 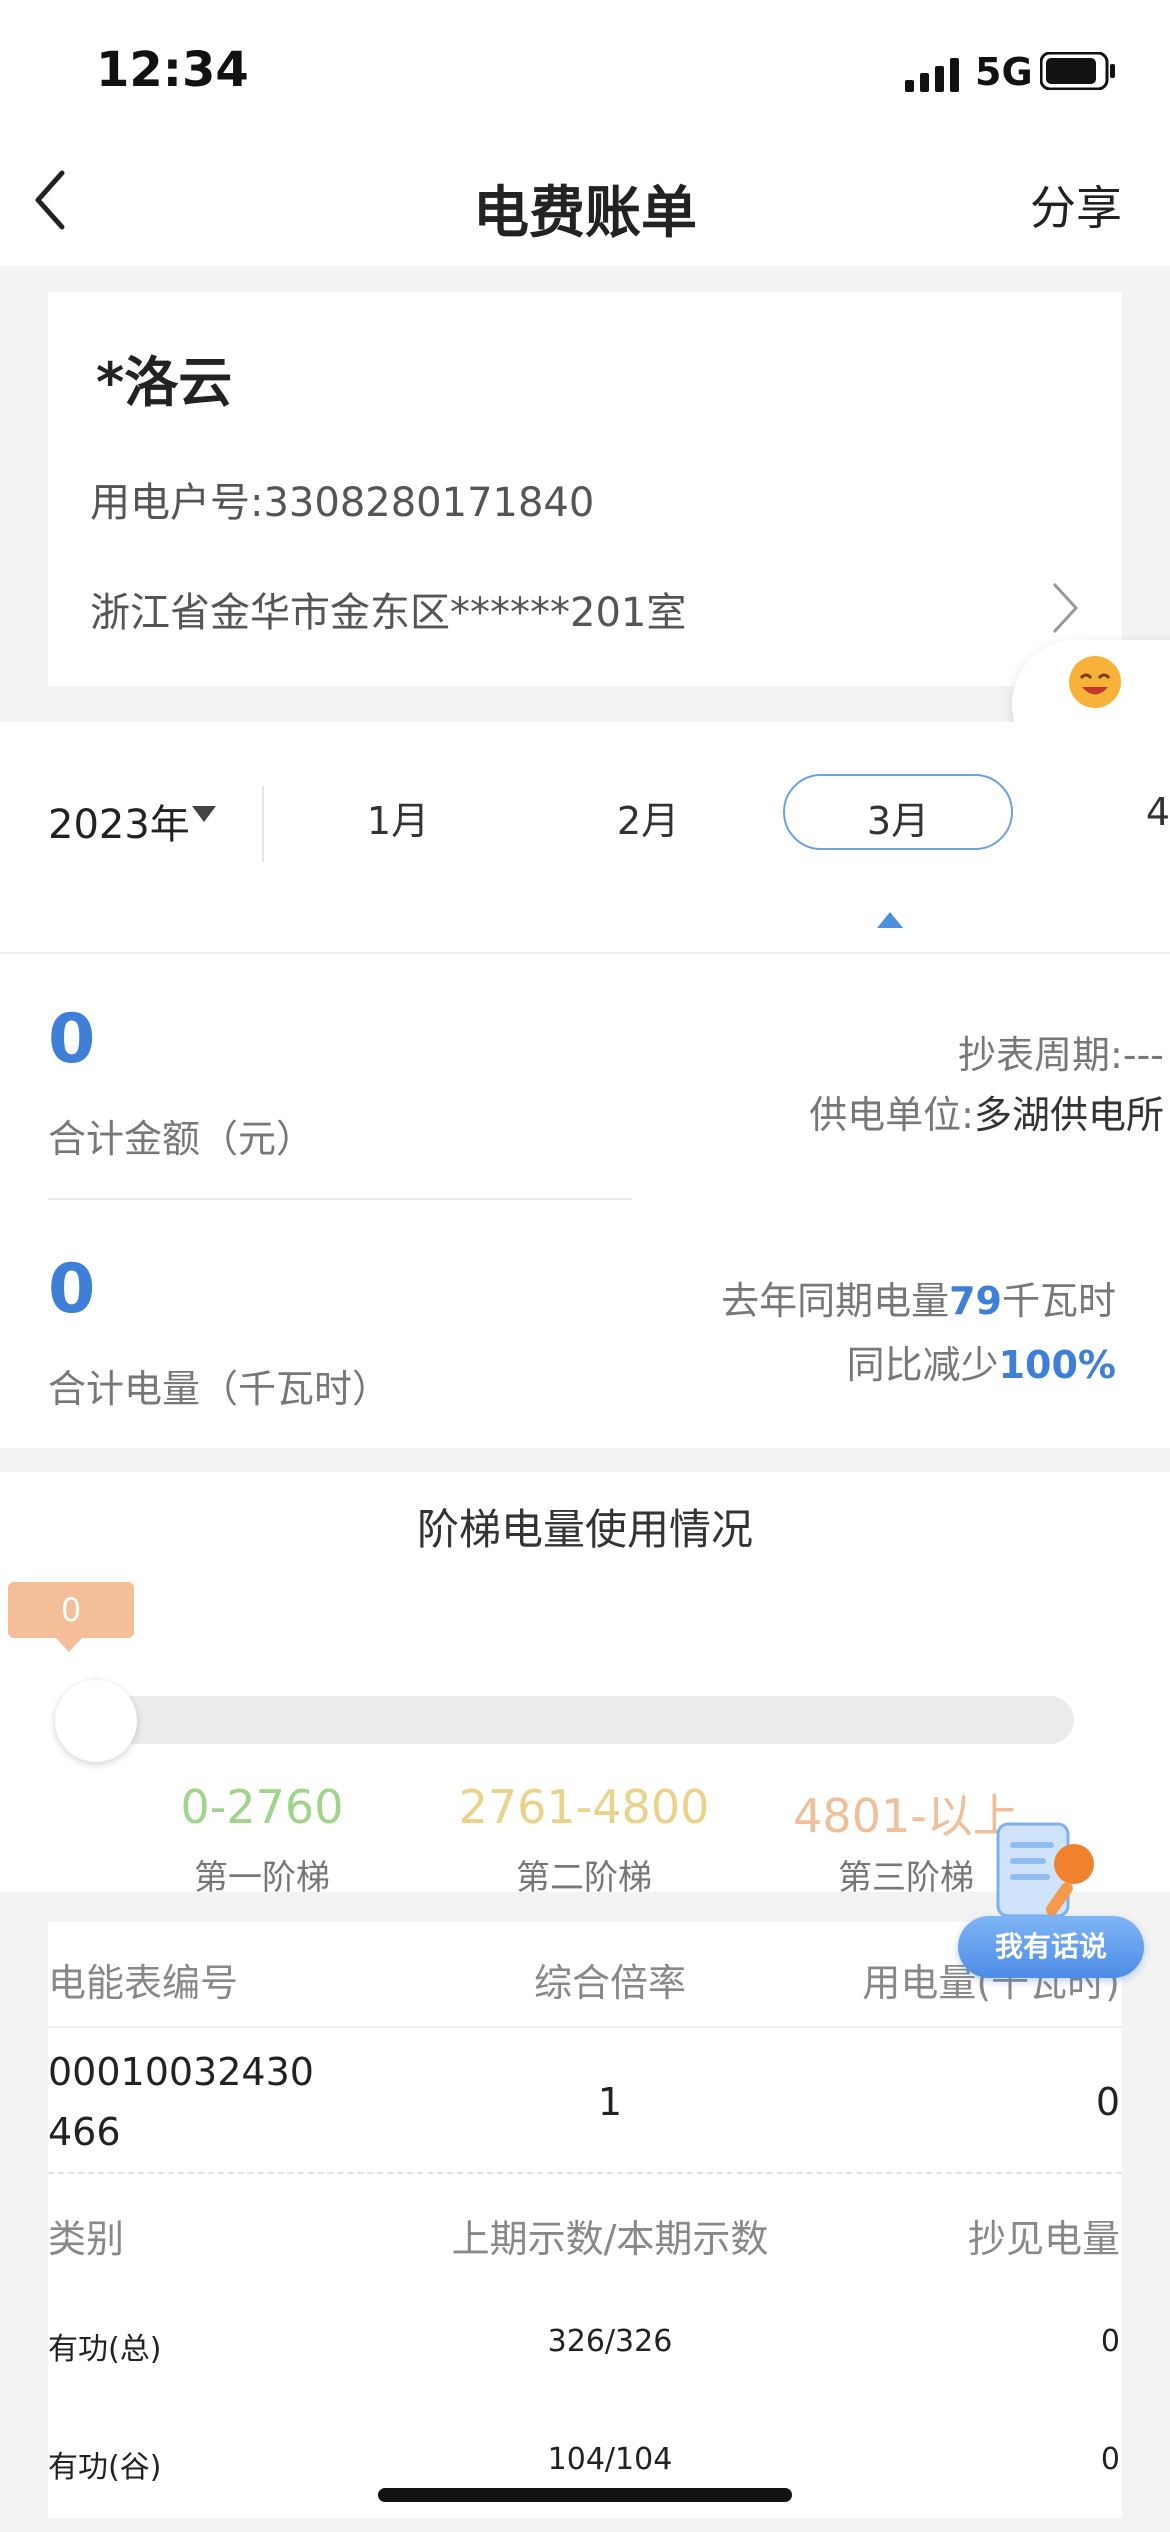 I want to click on supplier-prefix: 供电单位:, so click(x=891, y=1115).